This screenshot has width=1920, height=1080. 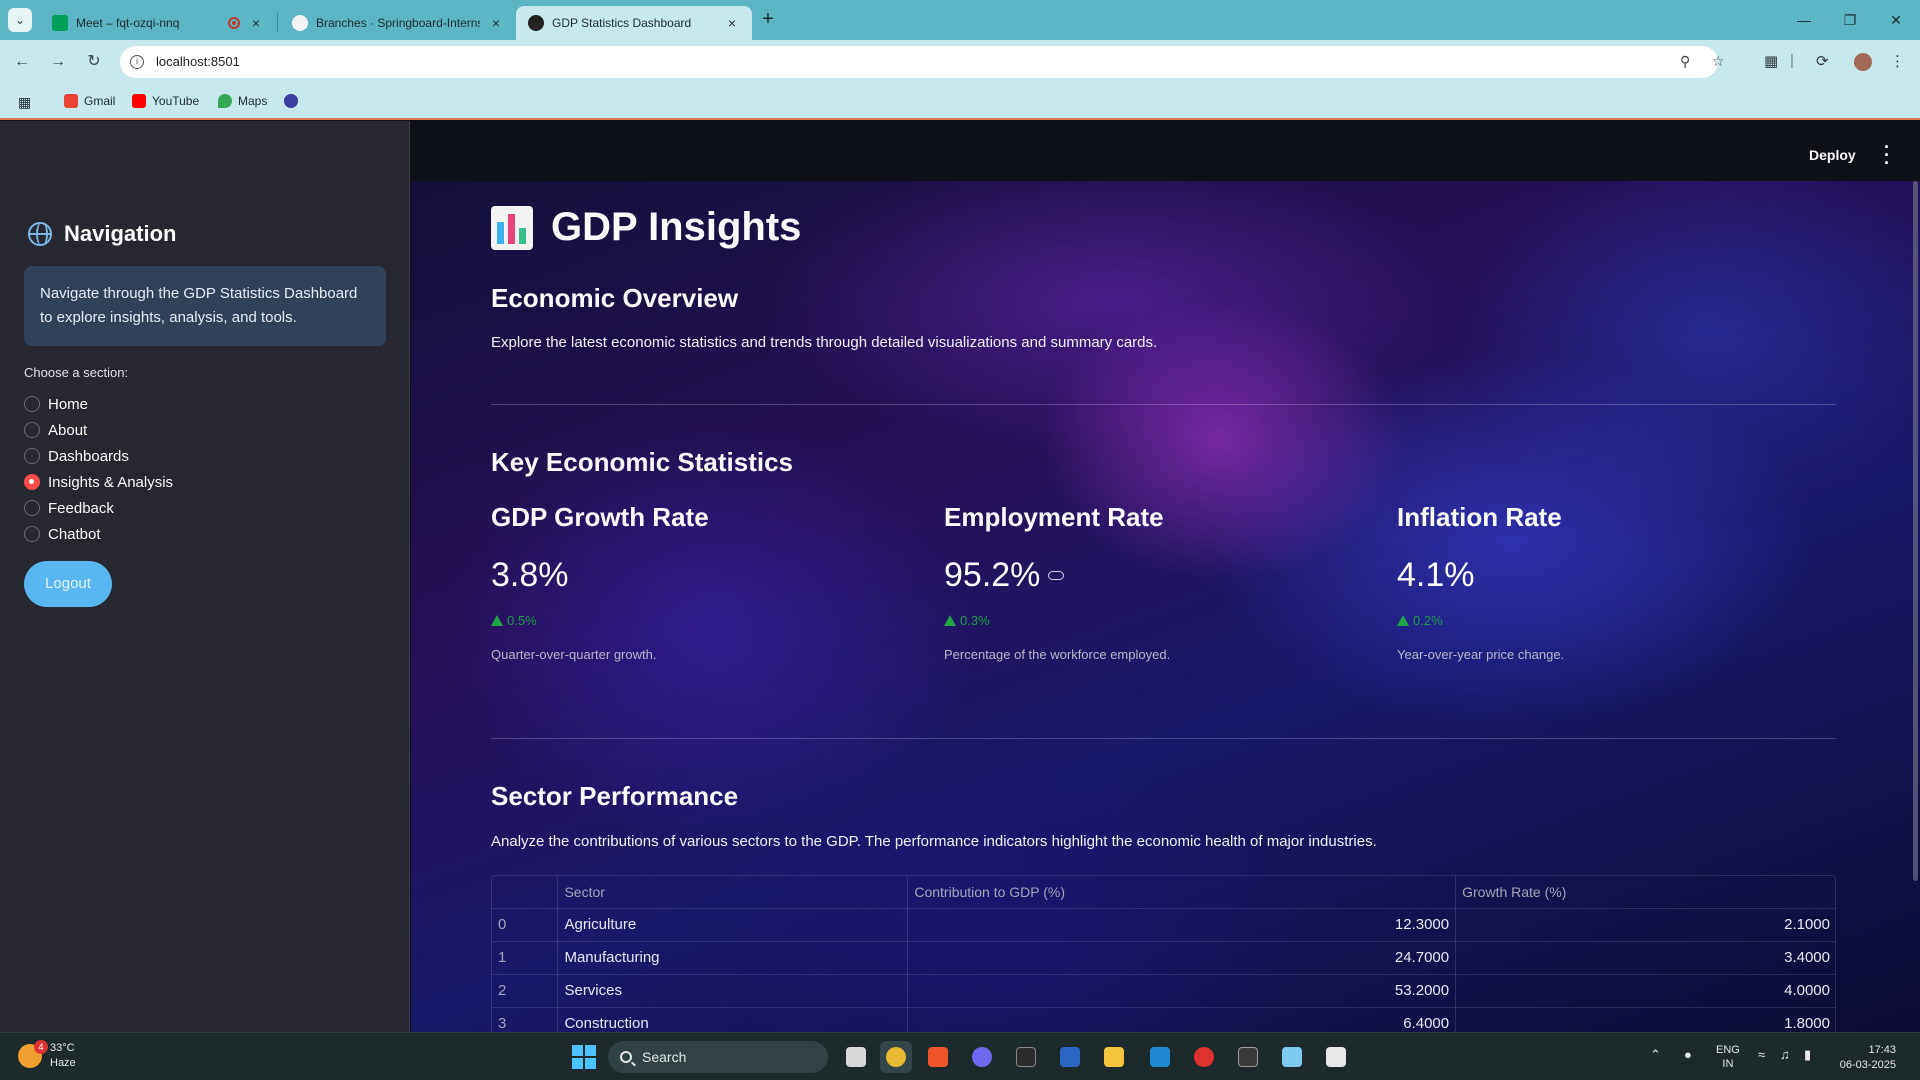 What do you see at coordinates (584, 1057) in the screenshot?
I see `windows-start-icon` at bounding box center [584, 1057].